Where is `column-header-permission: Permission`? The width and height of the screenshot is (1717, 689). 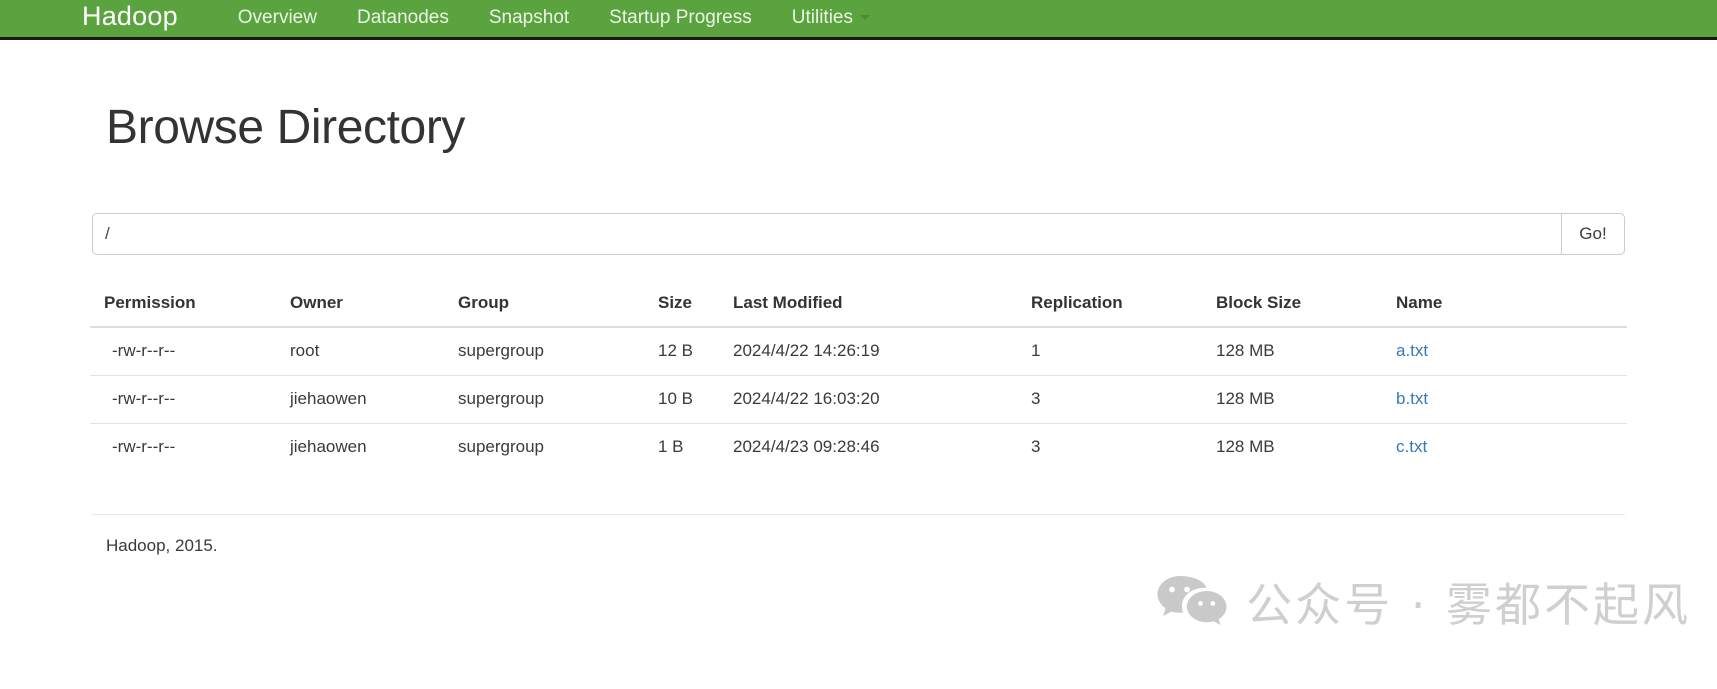
column-header-permission: Permission is located at coordinates (185, 305).